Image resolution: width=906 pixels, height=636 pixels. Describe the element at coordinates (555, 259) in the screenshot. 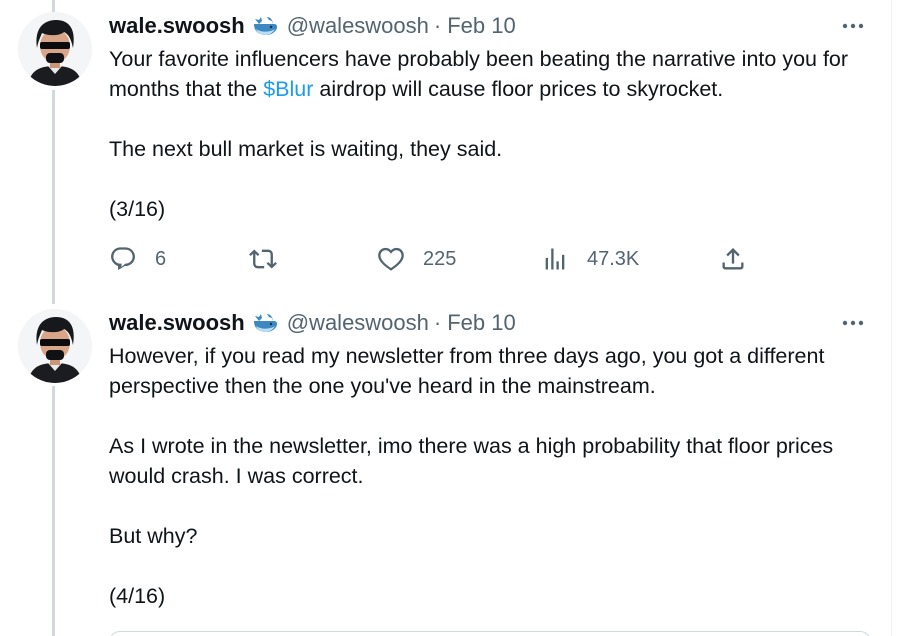

I see `analytics-icon` at that location.